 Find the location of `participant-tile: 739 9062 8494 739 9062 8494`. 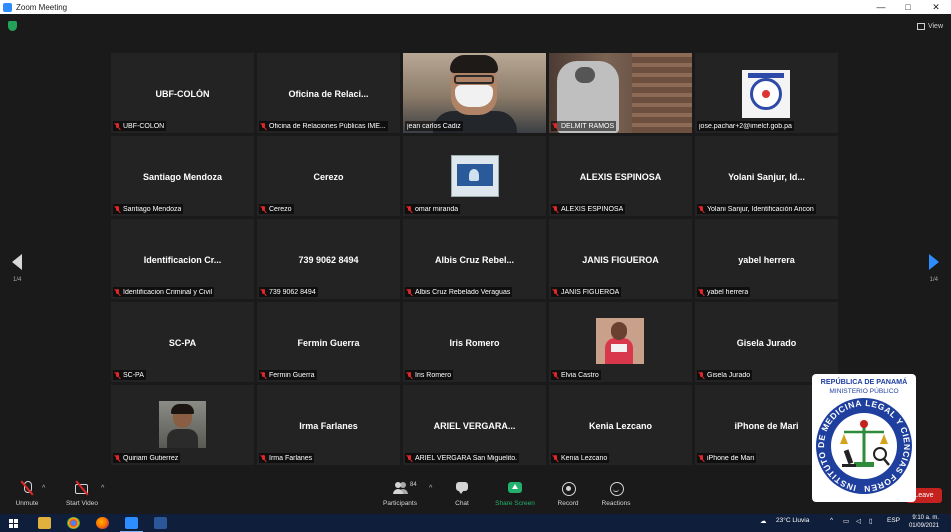

participant-tile: 739 9062 8494 739 9062 8494 is located at coordinates (328, 259).